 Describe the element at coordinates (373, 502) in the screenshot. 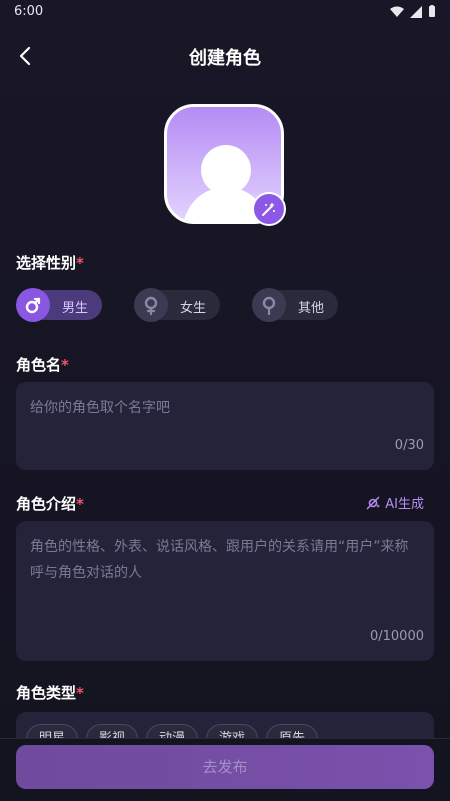

I see `ai-sparkle-icon` at that location.